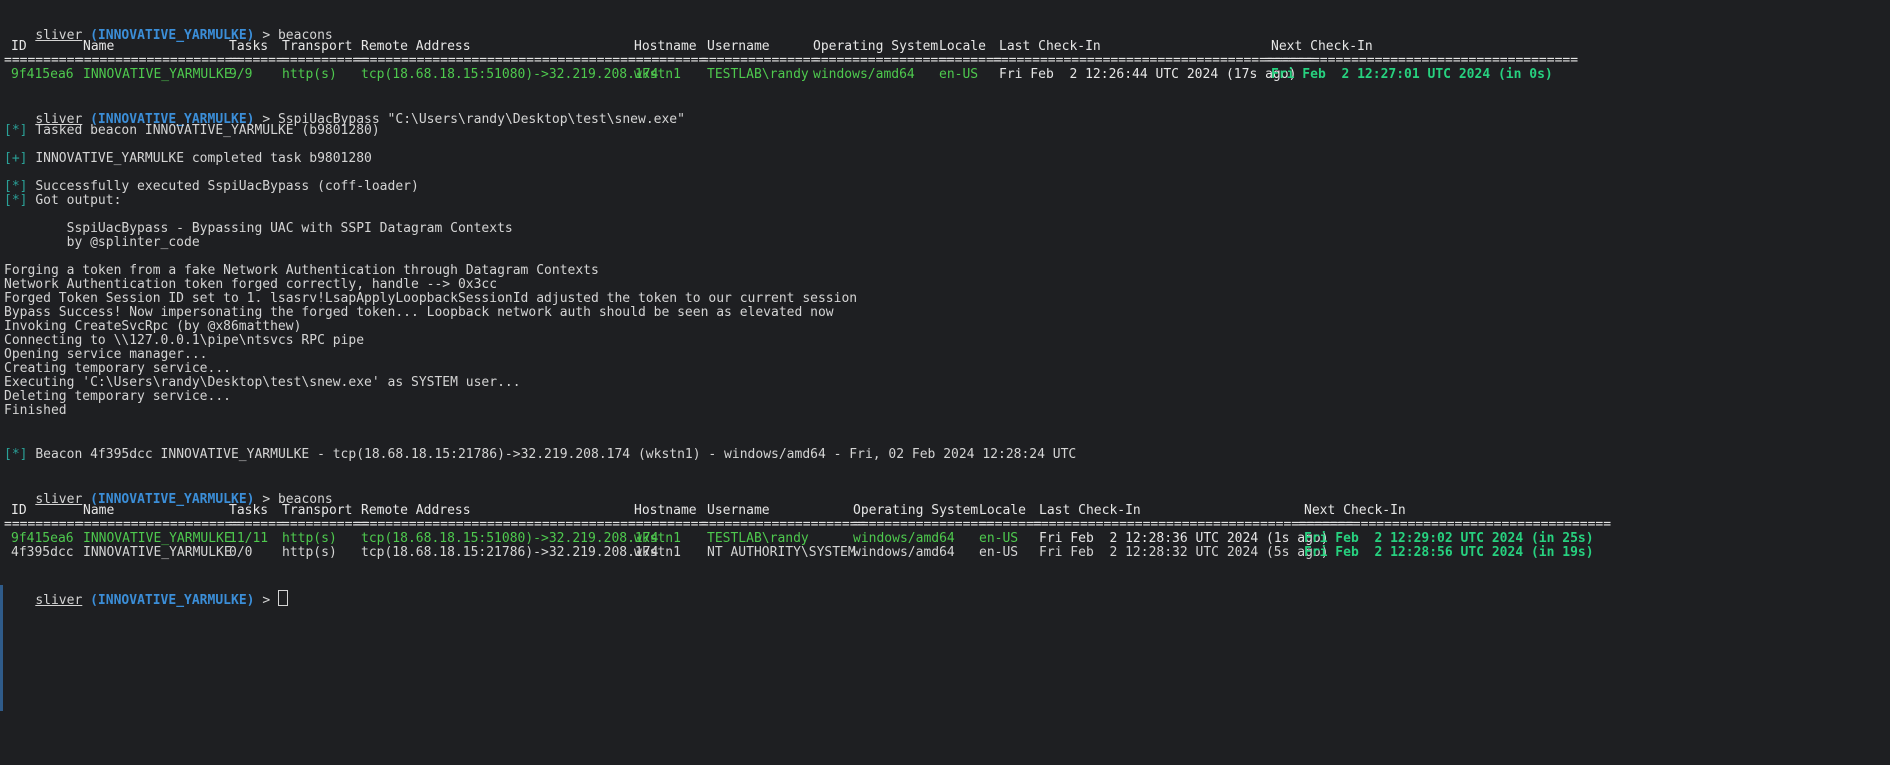 The width and height of the screenshot is (1890, 765). Describe the element at coordinates (146, 590) in the screenshot. I see `active-prompt-line: sliver (INNOVATIVE_YARMULKE) >` at that location.